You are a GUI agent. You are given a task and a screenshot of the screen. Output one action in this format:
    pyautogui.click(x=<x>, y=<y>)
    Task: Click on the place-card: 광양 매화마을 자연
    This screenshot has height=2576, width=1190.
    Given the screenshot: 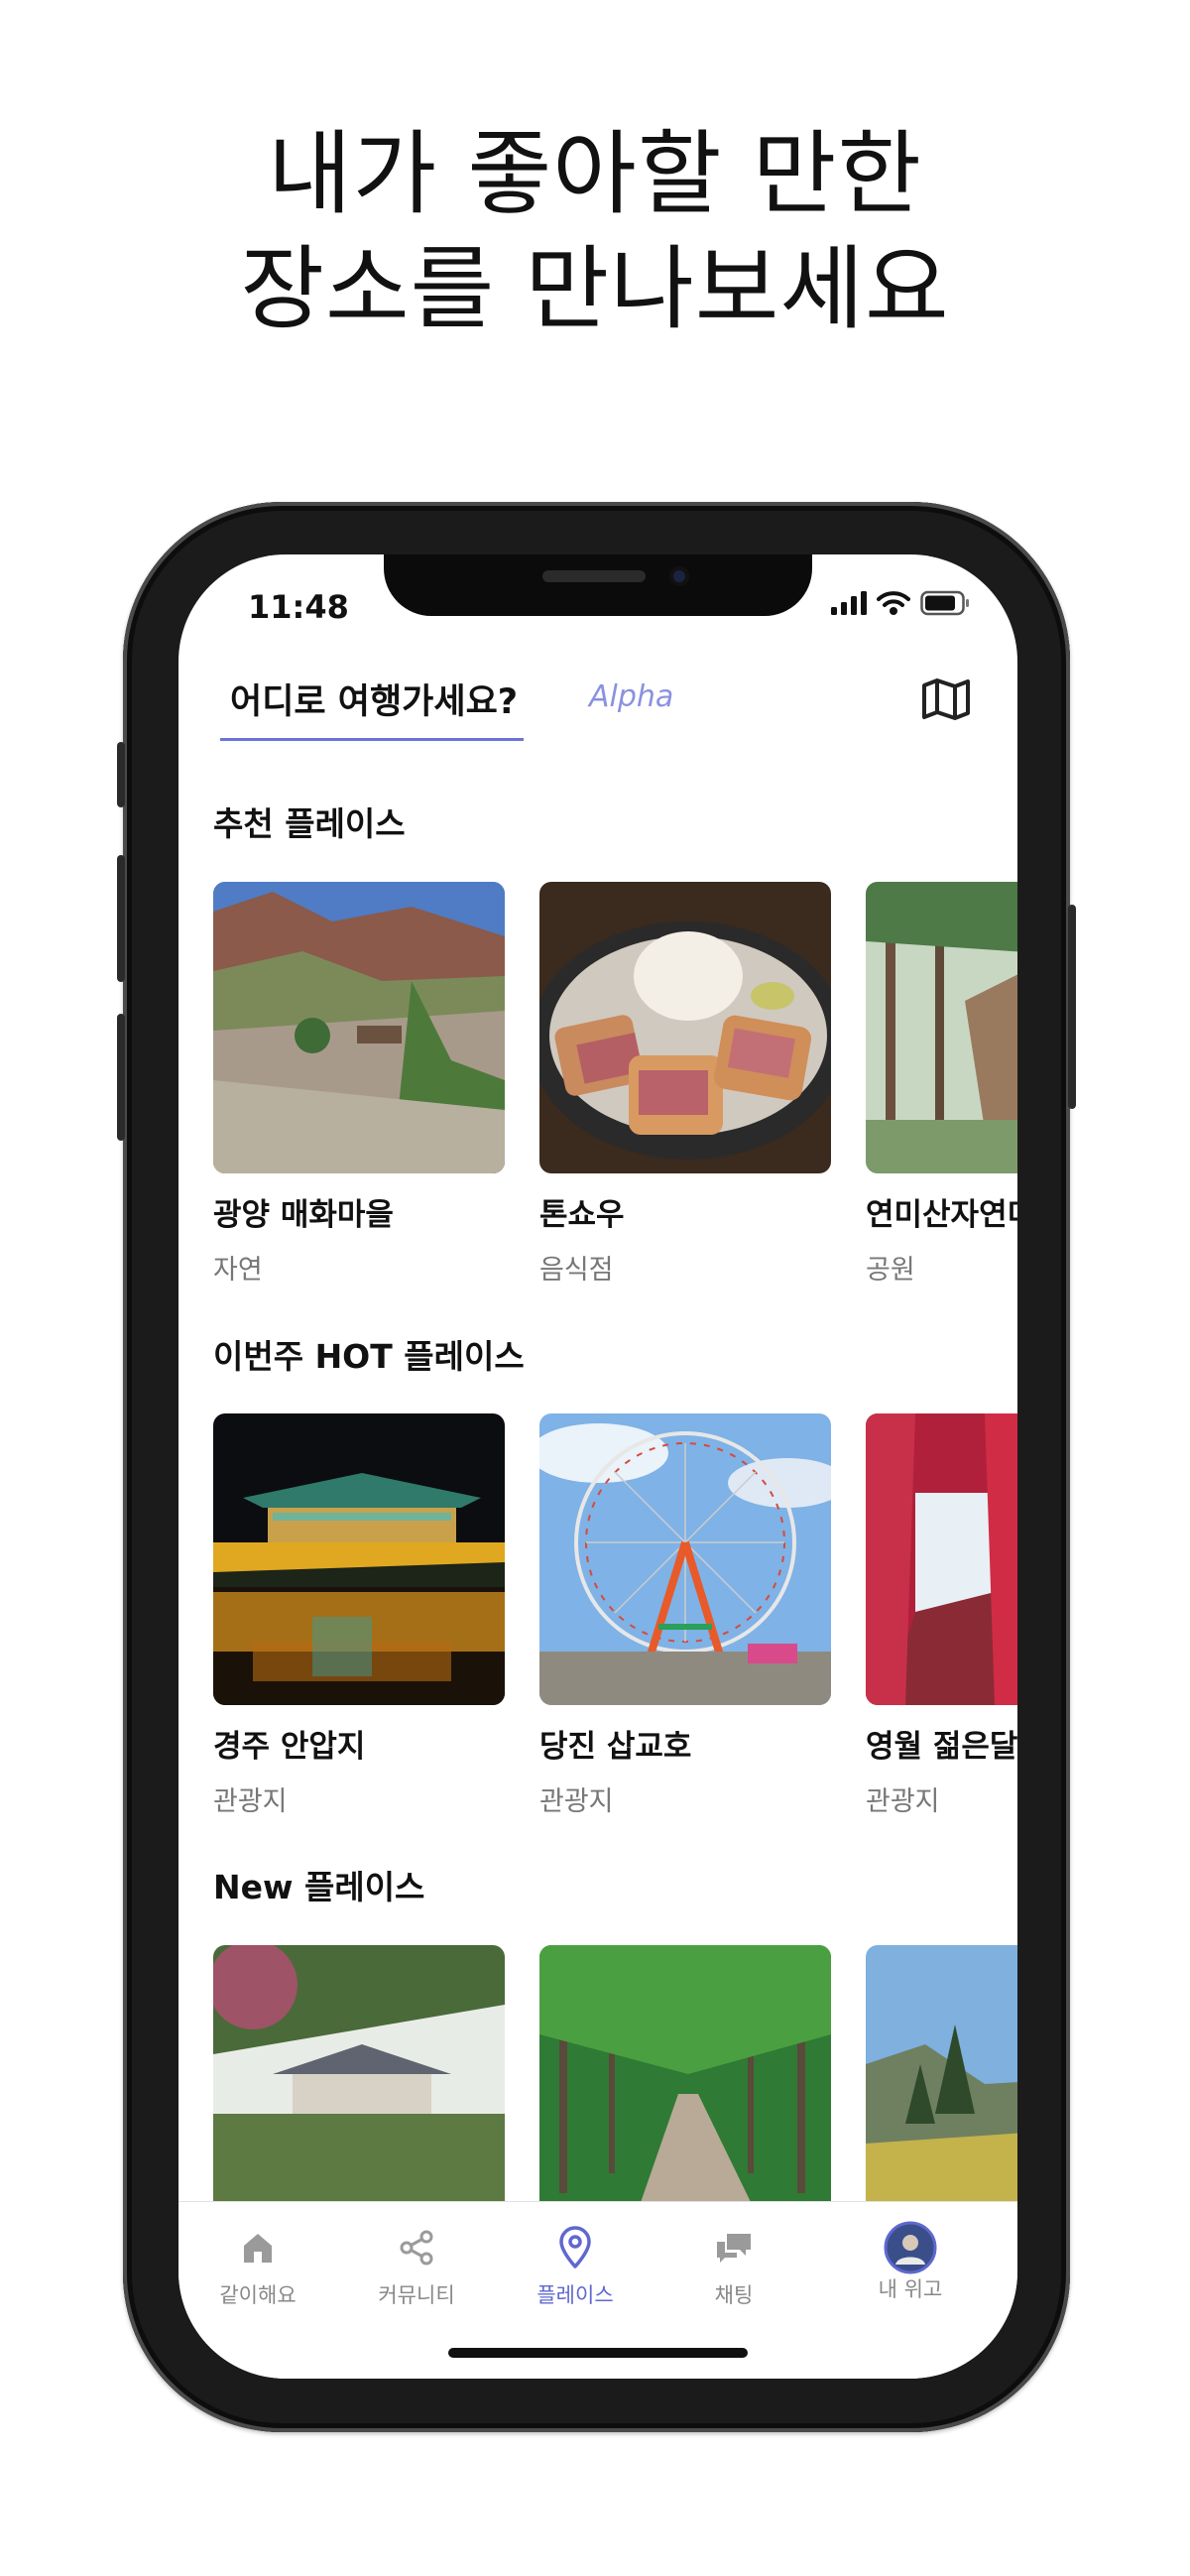 What is the action you would take?
    pyautogui.click(x=359, y=1084)
    